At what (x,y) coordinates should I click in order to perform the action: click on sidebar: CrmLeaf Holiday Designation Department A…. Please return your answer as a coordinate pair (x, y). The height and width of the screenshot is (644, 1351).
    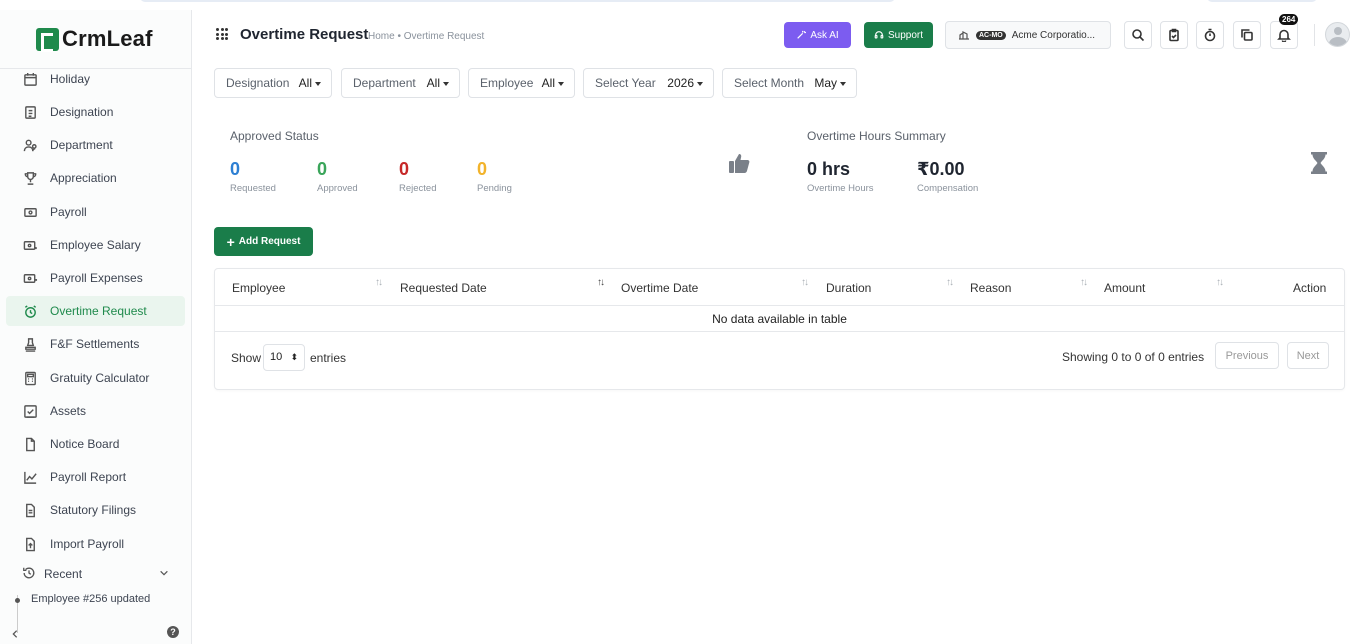
    Looking at the image, I should click on (96, 327).